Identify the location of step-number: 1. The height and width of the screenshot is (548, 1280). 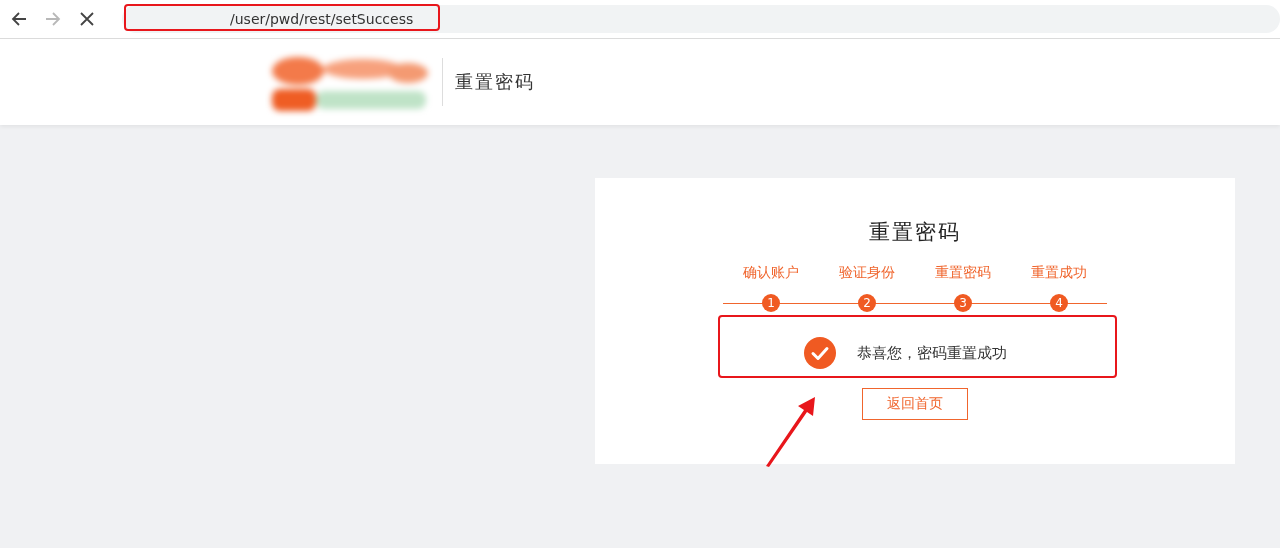
(771, 303).